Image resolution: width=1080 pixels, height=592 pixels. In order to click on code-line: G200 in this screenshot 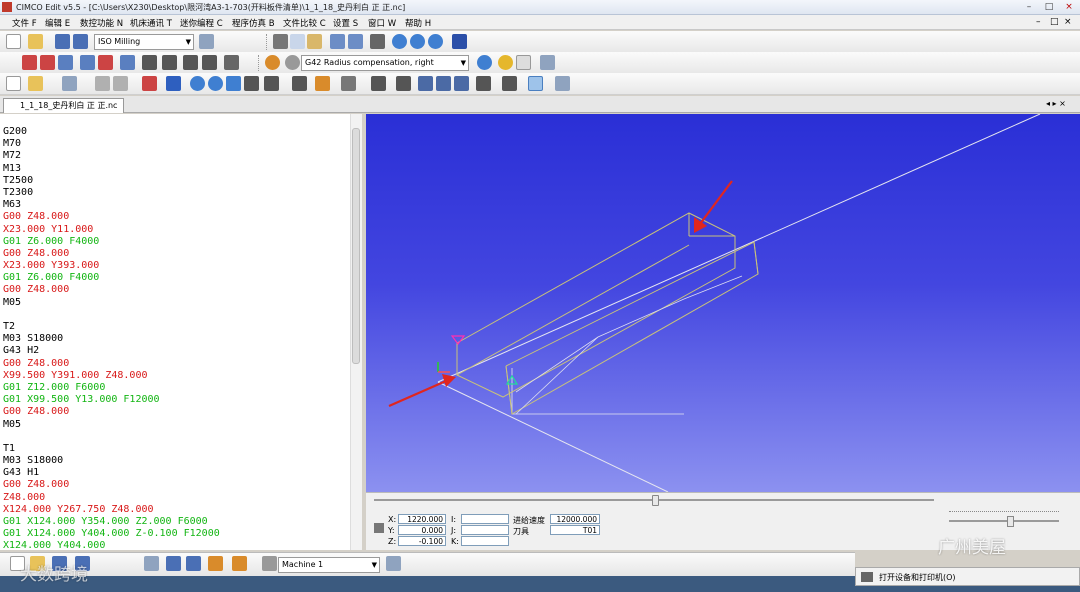, I will do `click(111, 132)`.